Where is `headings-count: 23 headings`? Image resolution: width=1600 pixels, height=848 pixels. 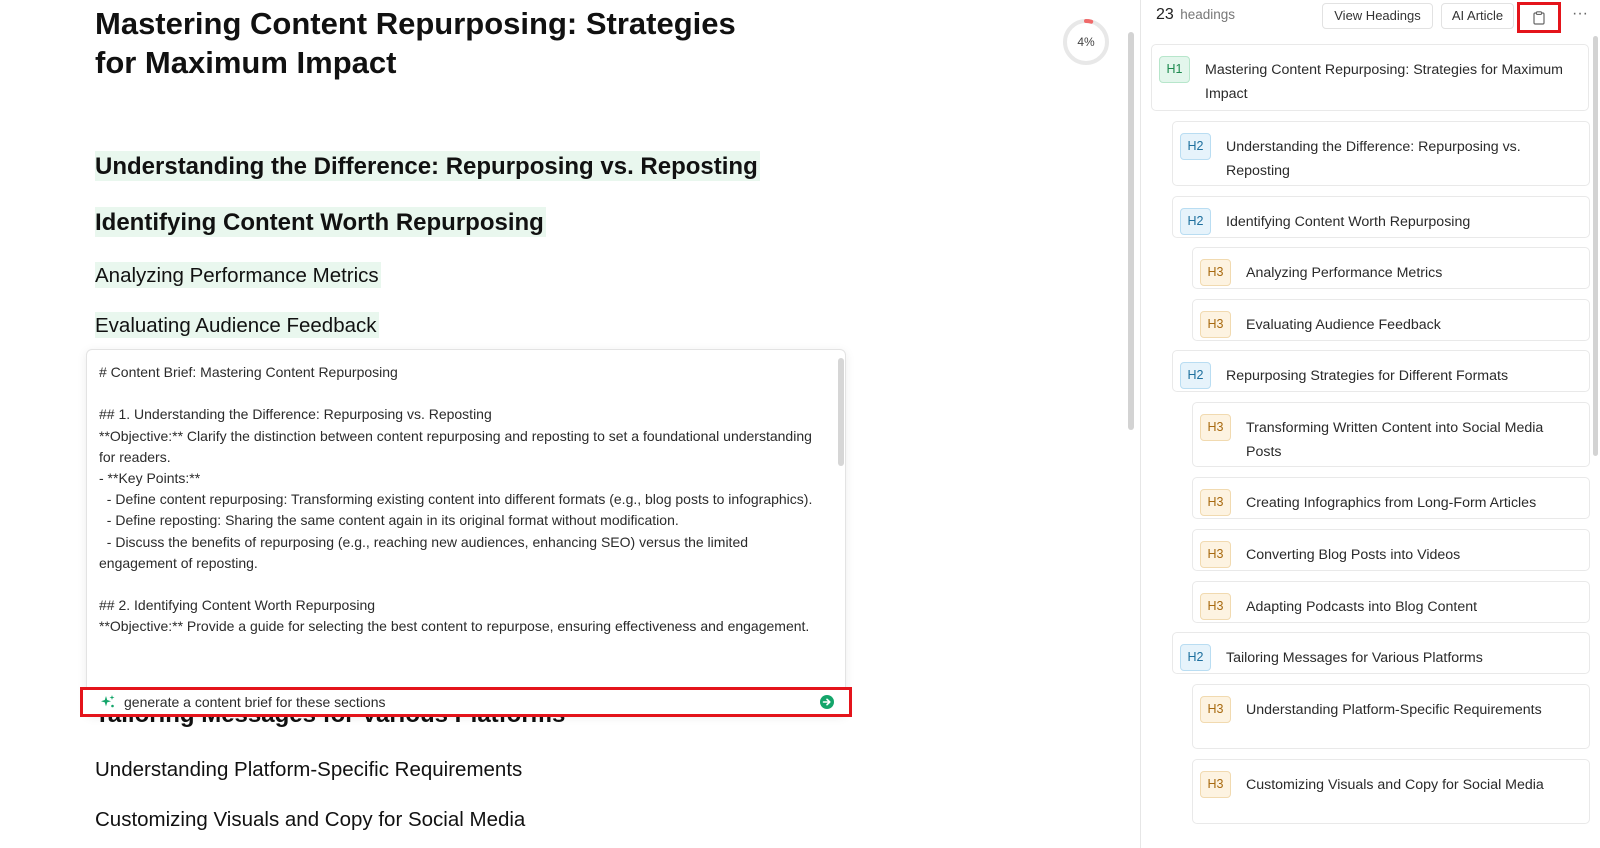
headings-count: 23 headings is located at coordinates (1195, 15).